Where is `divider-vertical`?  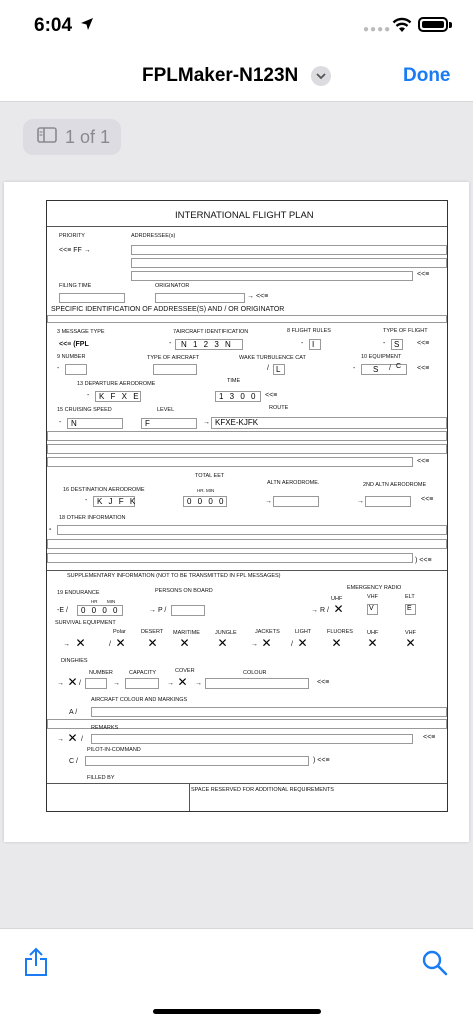 divider-vertical is located at coordinates (189, 797).